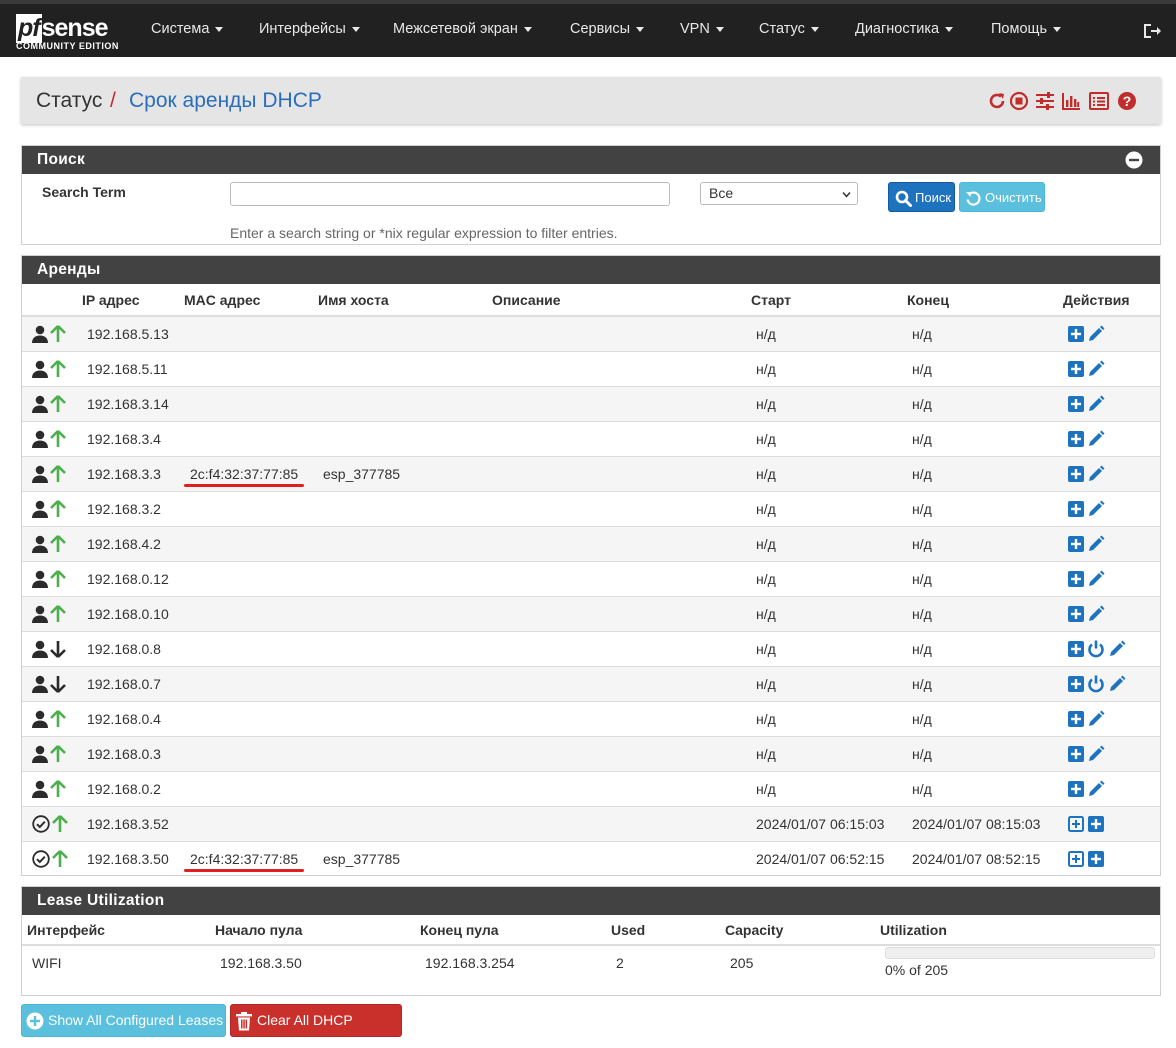 The height and width of the screenshot is (1048, 1176). Describe the element at coordinates (123, 1020) in the screenshot. I see `show-all-leases-button: Show All Configured Leases` at that location.